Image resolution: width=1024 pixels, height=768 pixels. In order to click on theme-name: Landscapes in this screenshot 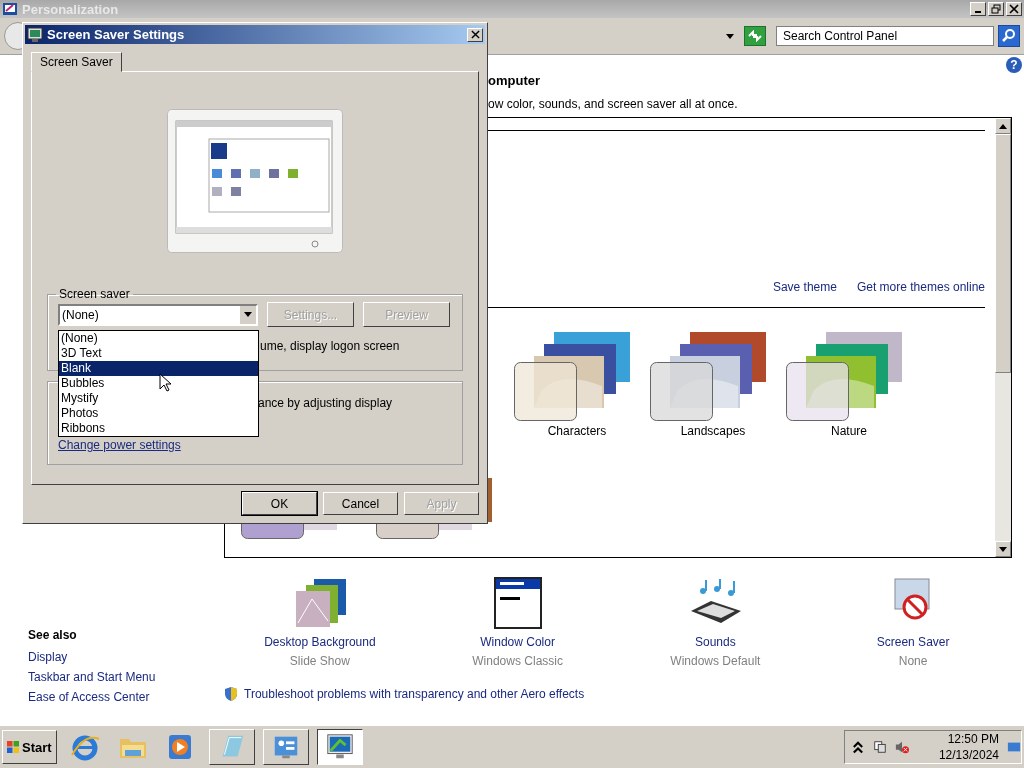, I will do `click(713, 431)`.